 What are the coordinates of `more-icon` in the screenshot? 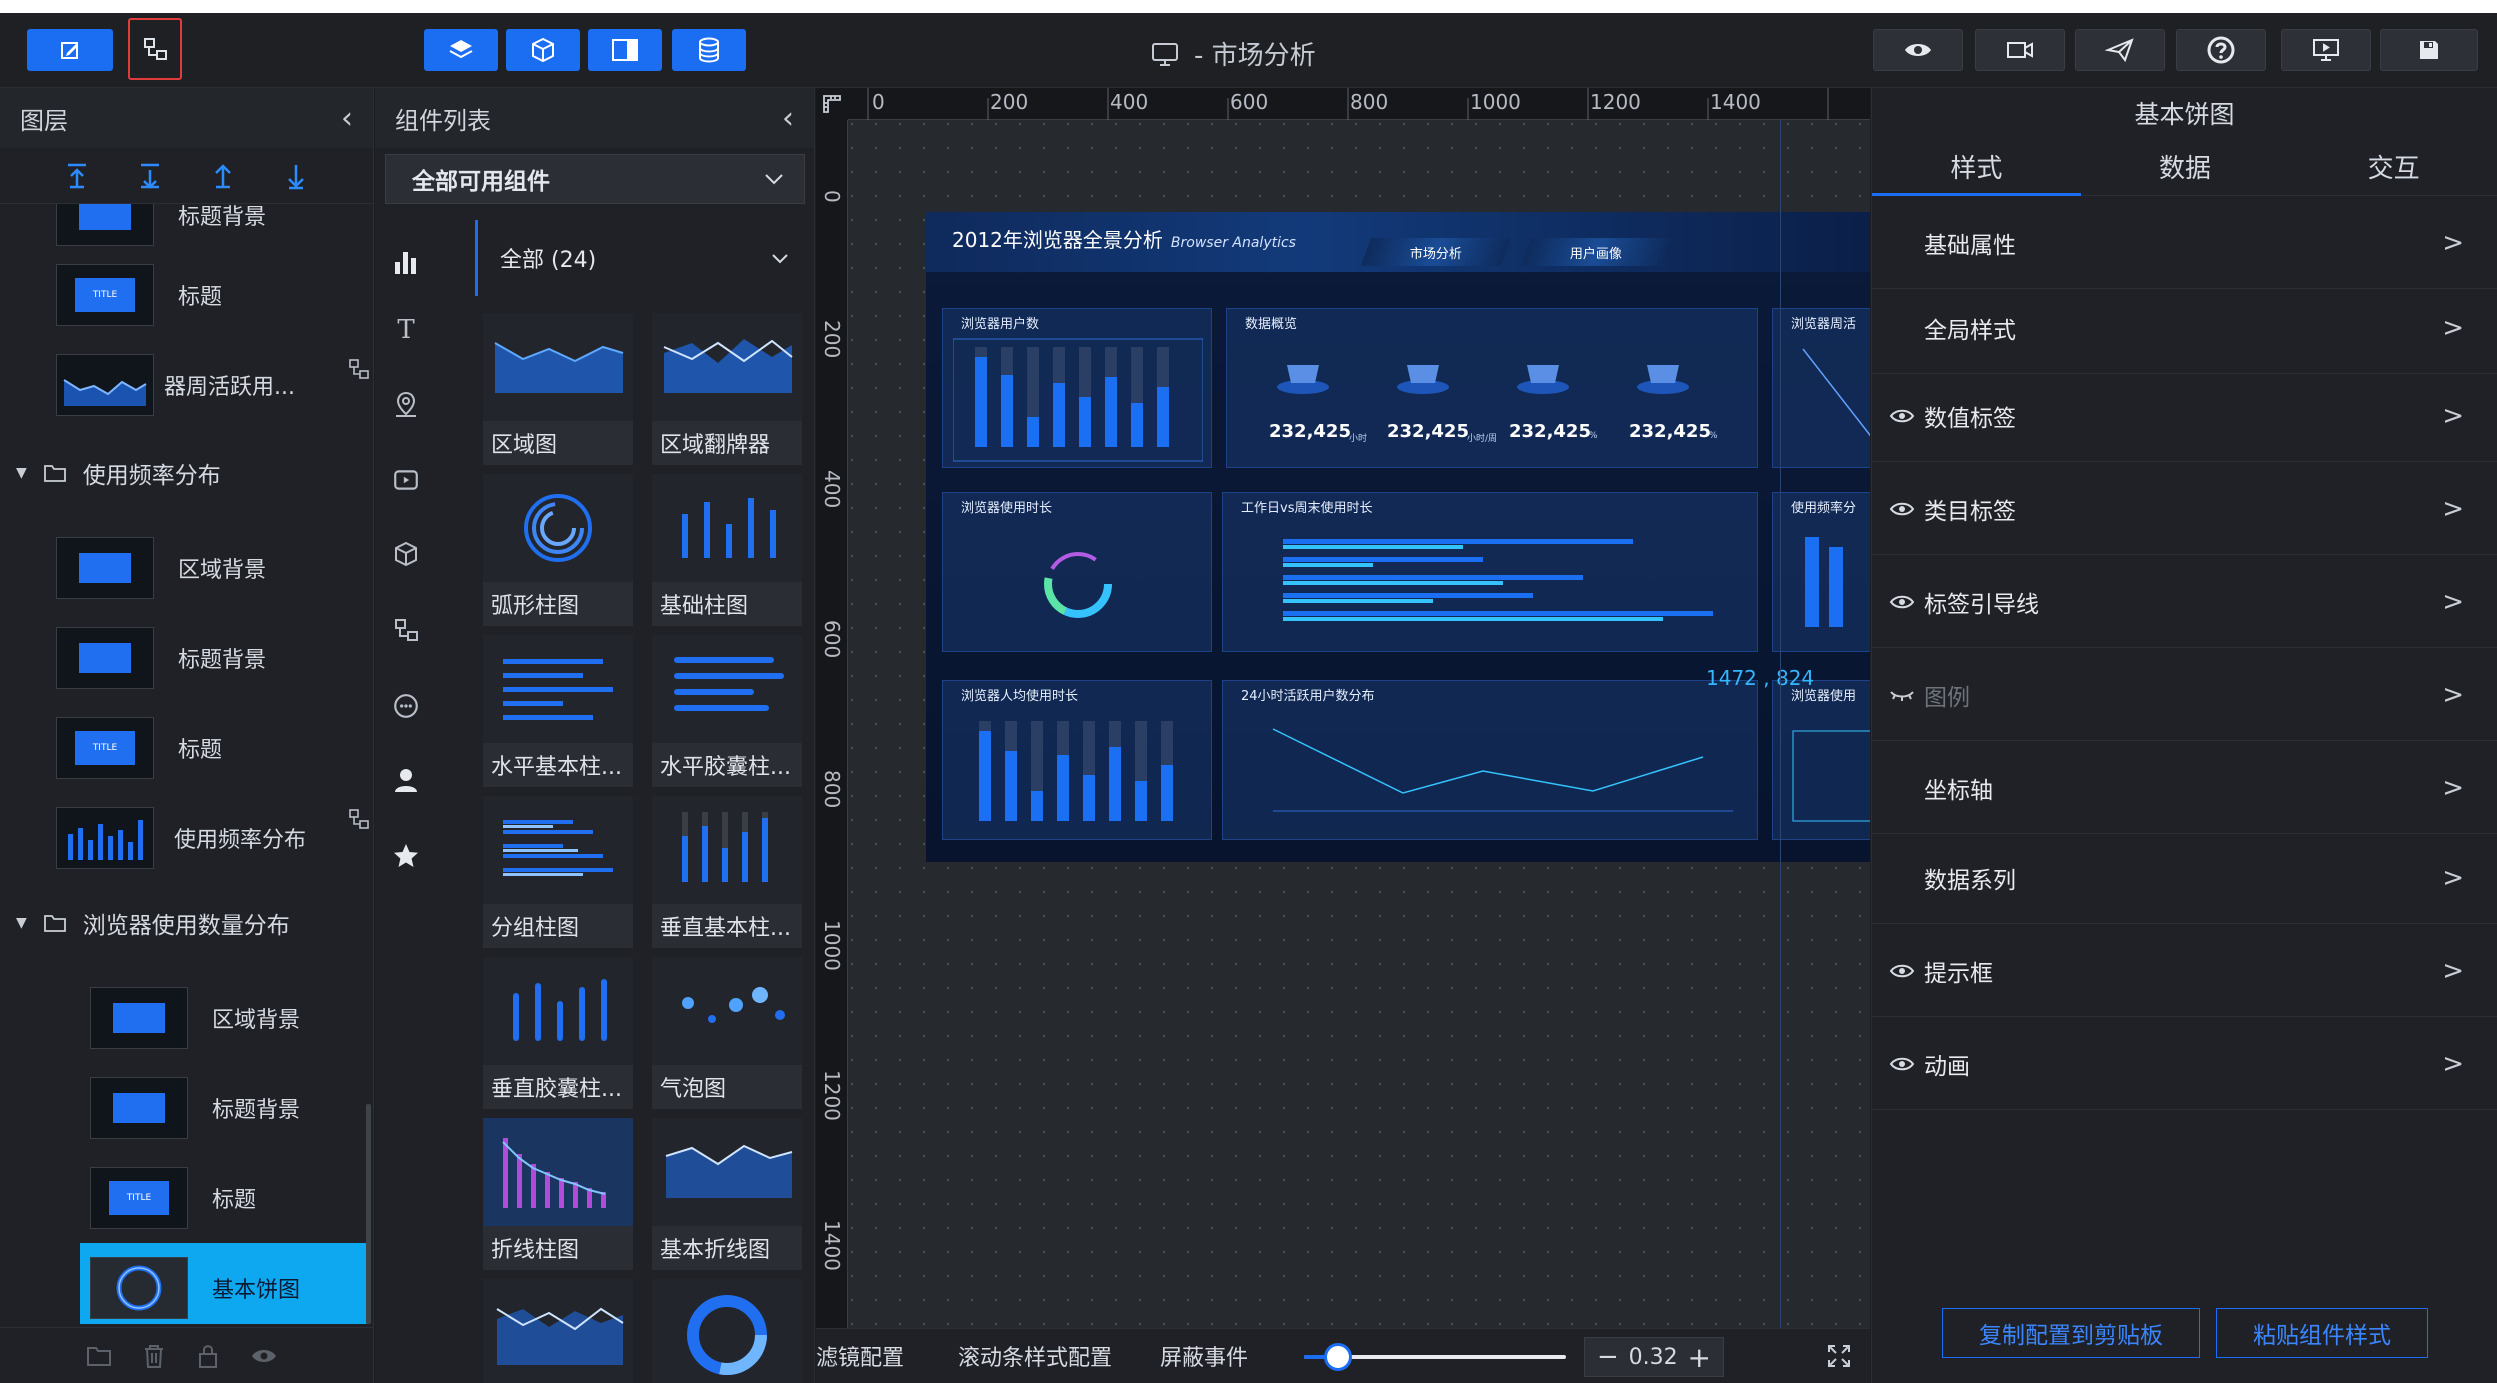 It's located at (406, 706).